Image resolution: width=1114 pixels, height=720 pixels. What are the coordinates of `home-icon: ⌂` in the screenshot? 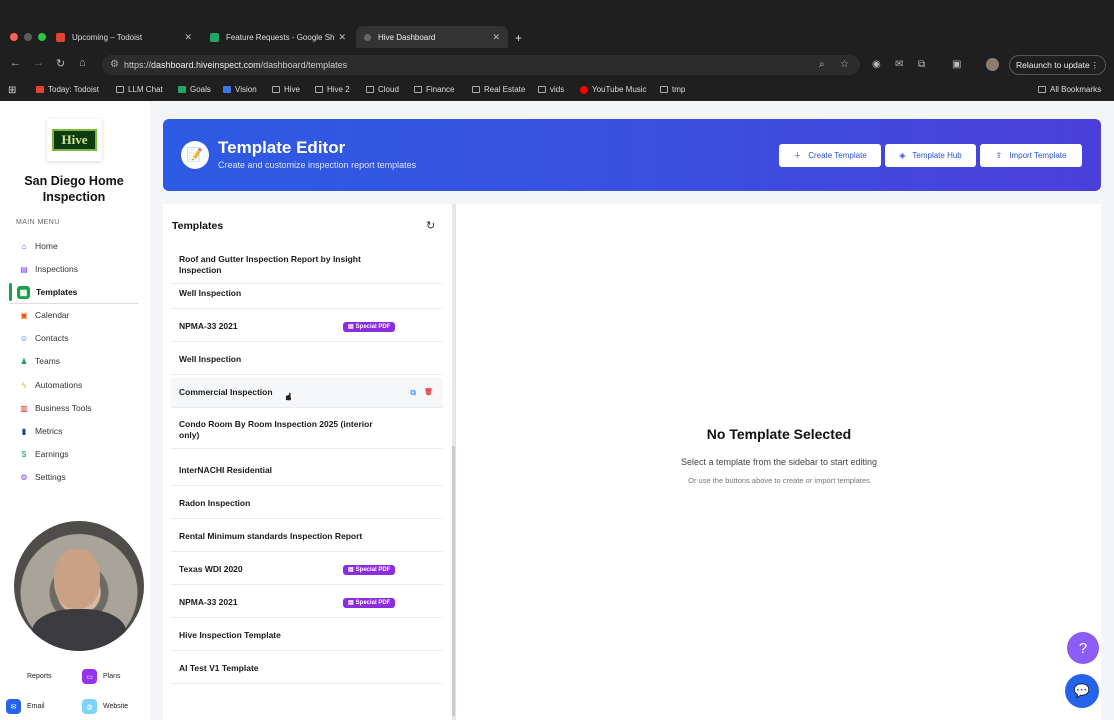 It's located at (24, 246).